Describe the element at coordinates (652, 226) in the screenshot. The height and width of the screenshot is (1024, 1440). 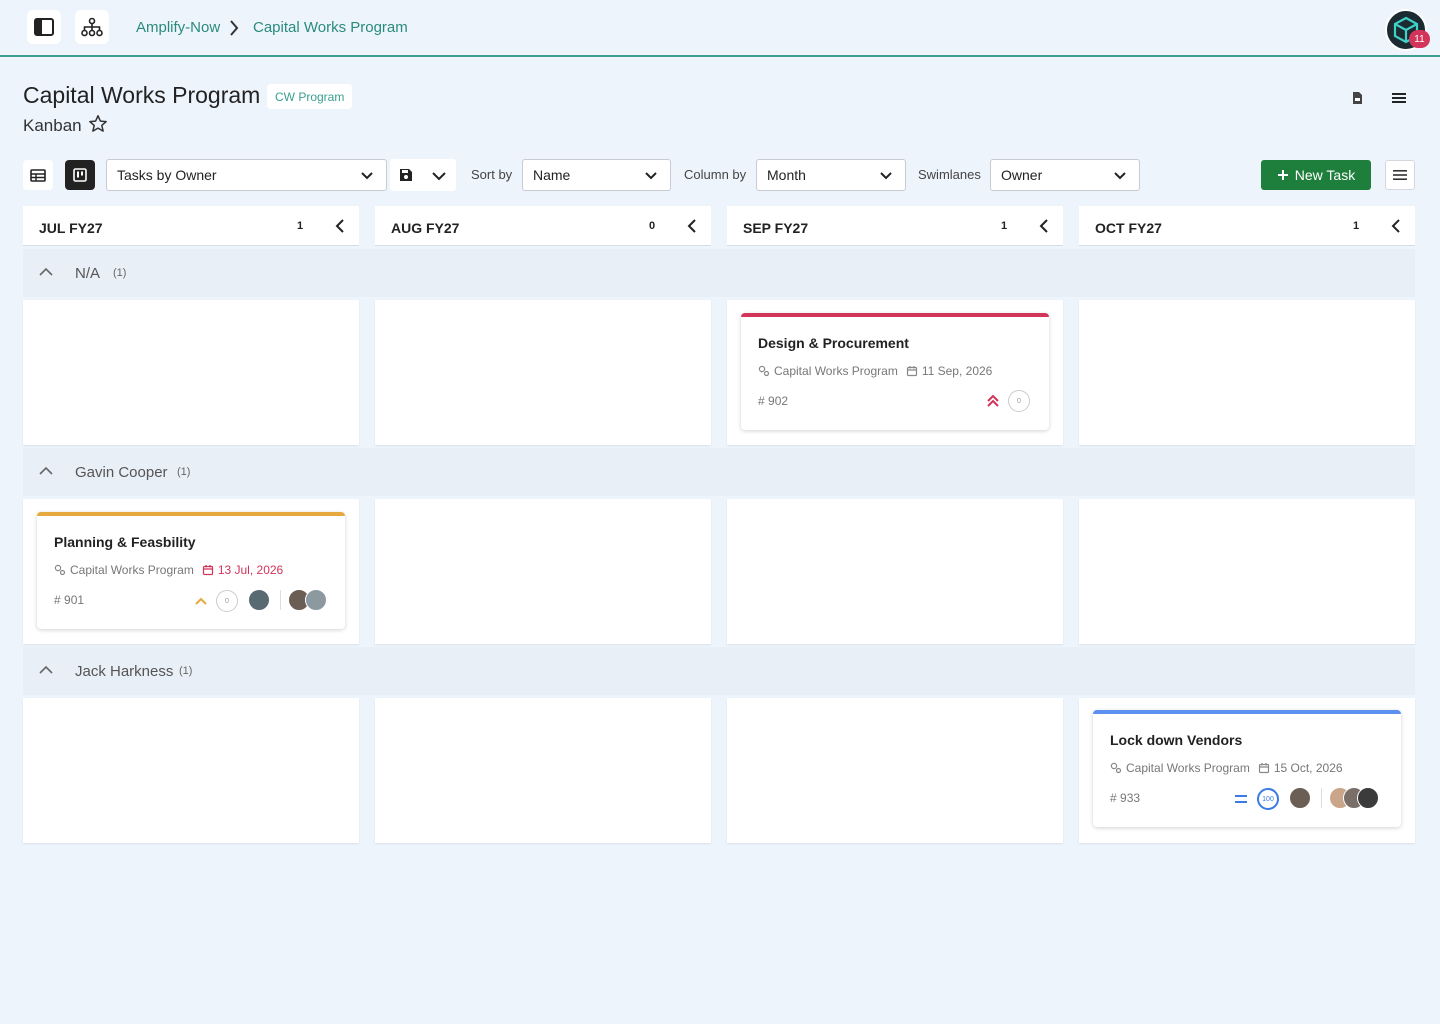
I see `column-count: 0` at that location.